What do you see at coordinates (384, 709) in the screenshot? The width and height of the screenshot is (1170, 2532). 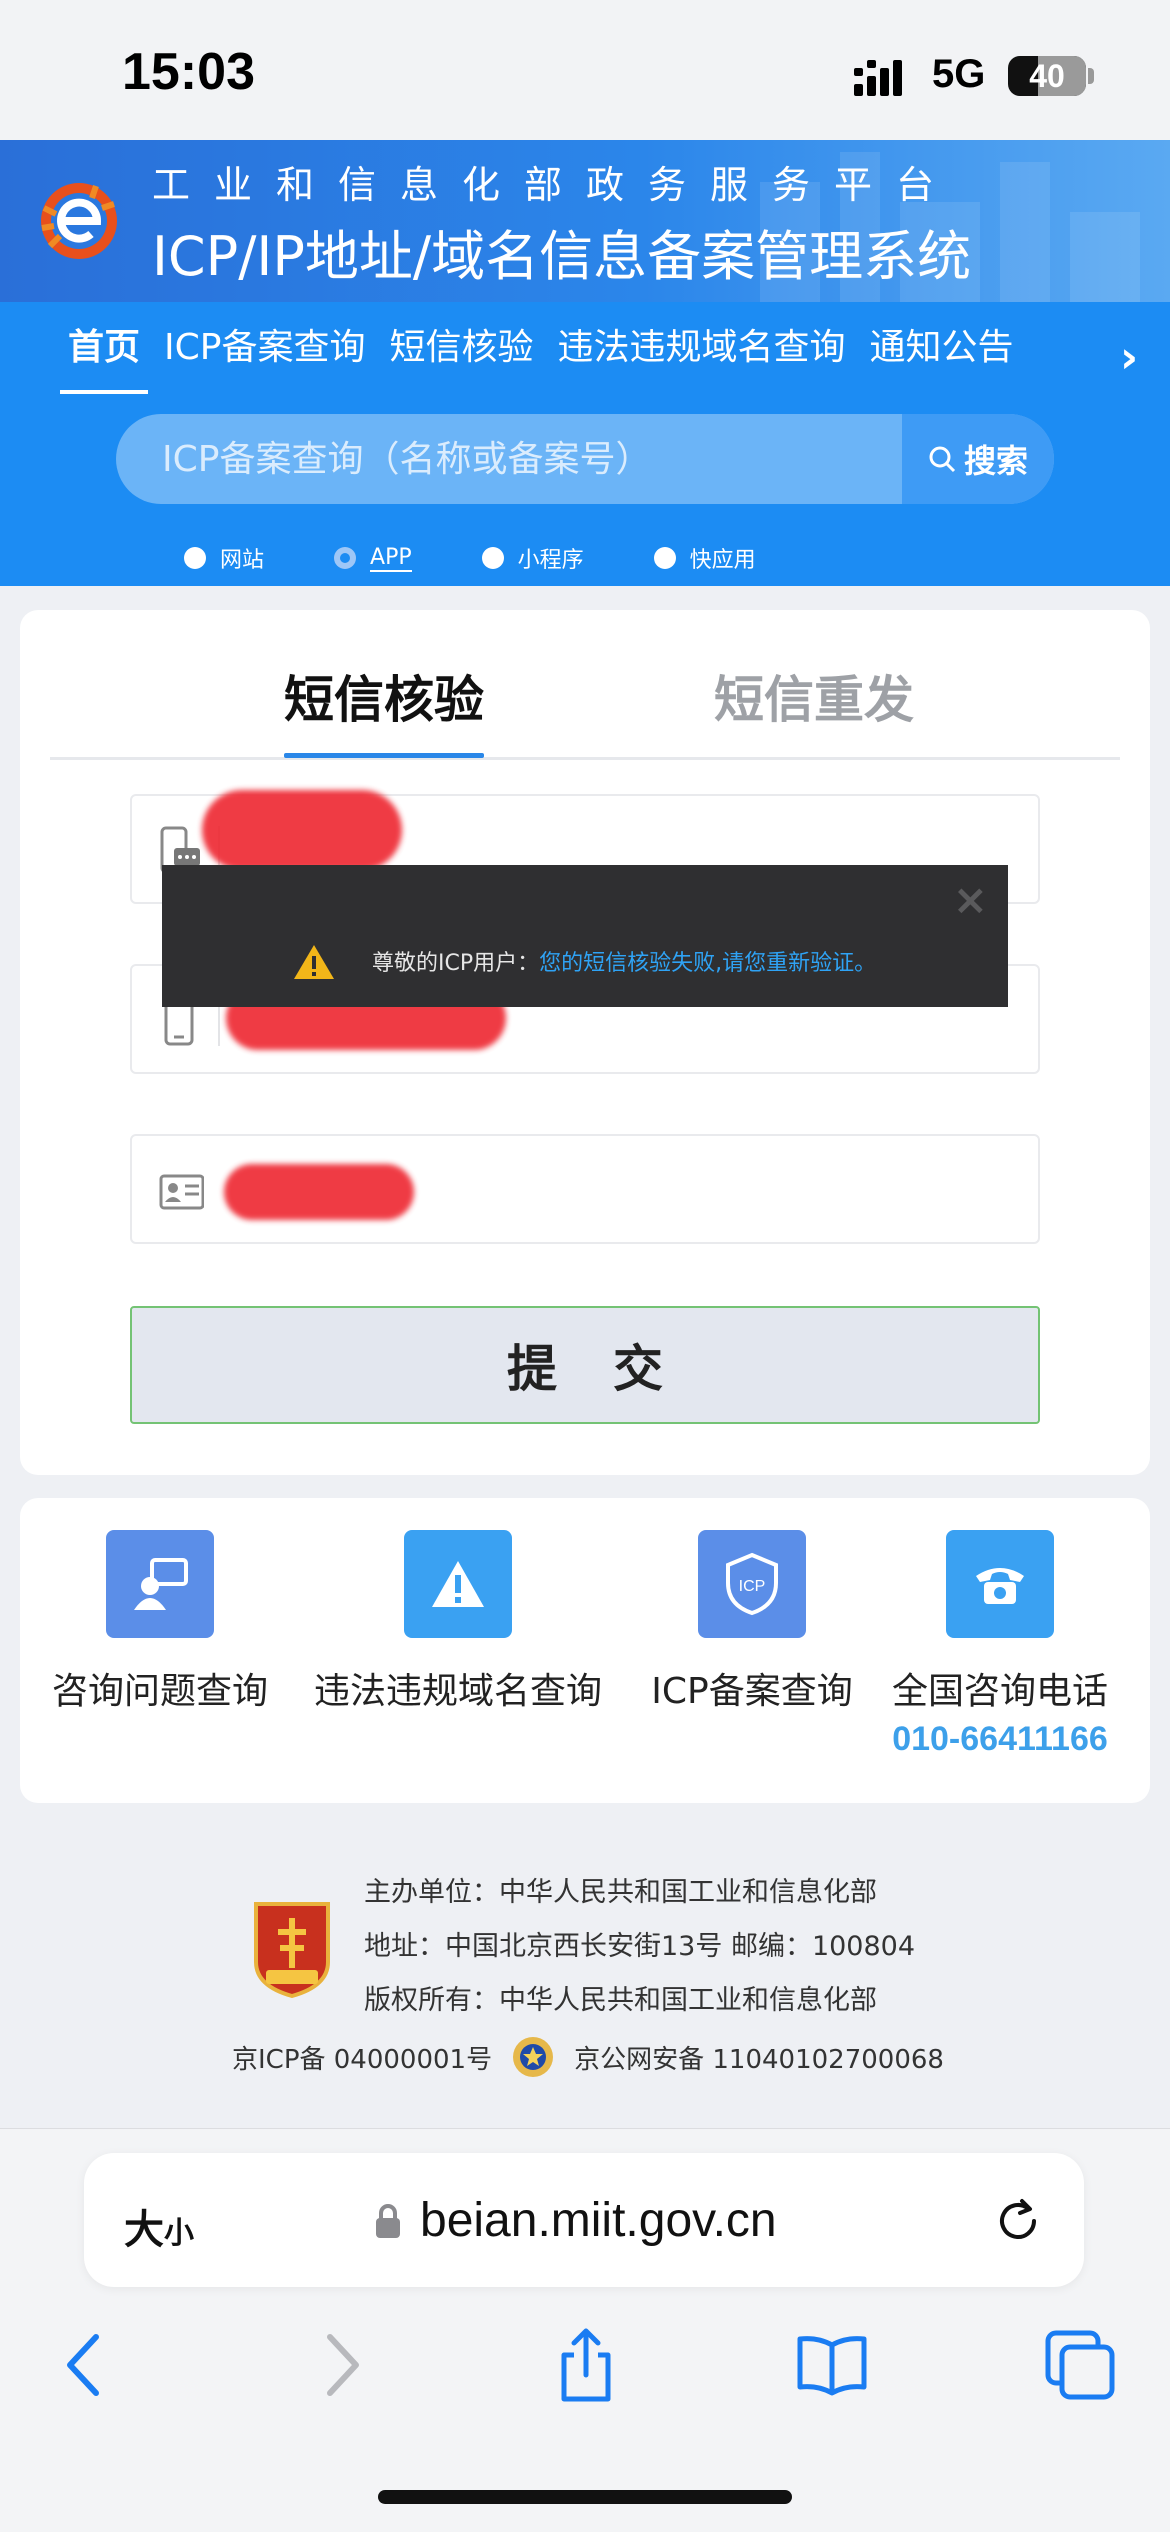 I see `tab-sms-verify: 短信核验` at bounding box center [384, 709].